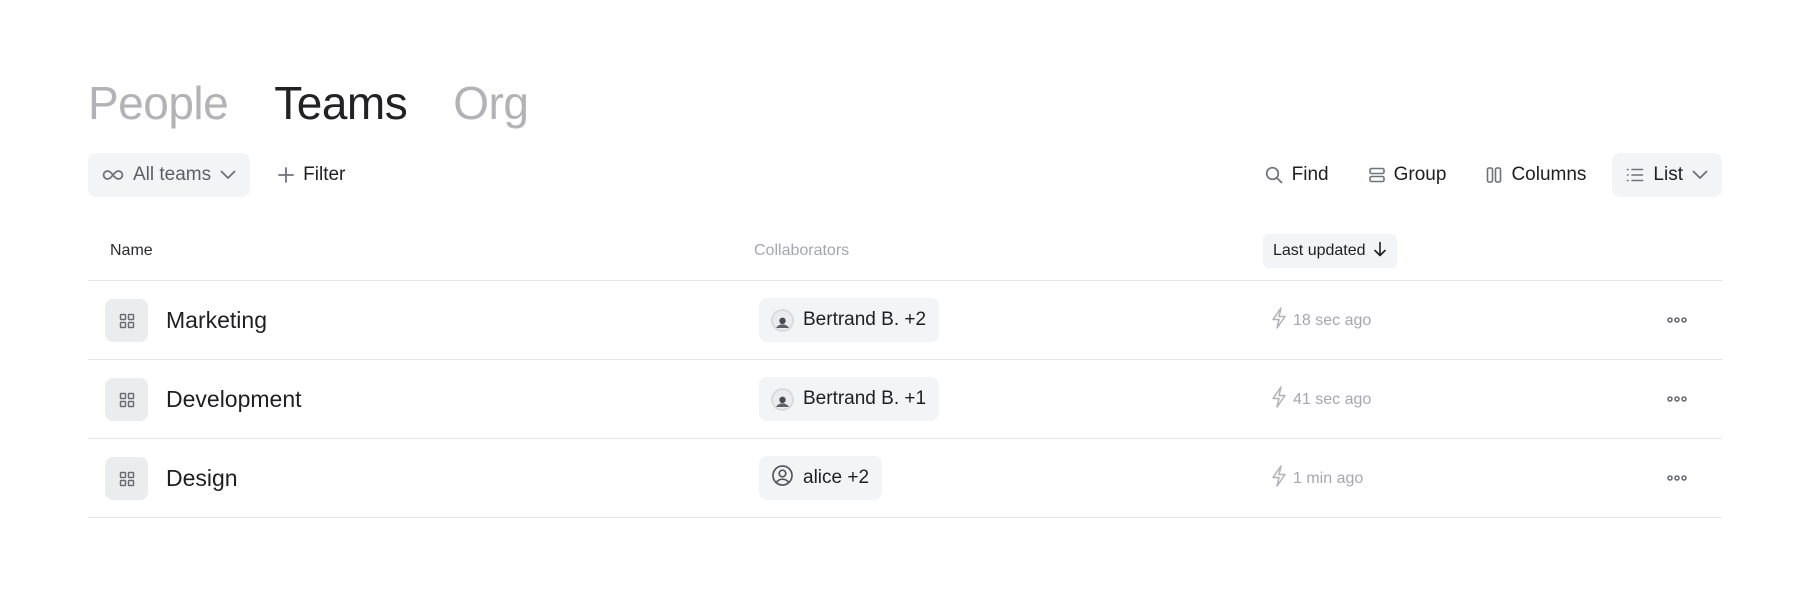 This screenshot has width=1800, height=603. Describe the element at coordinates (1332, 320) in the screenshot. I see `last-updated-text: 18 sec ago` at that location.